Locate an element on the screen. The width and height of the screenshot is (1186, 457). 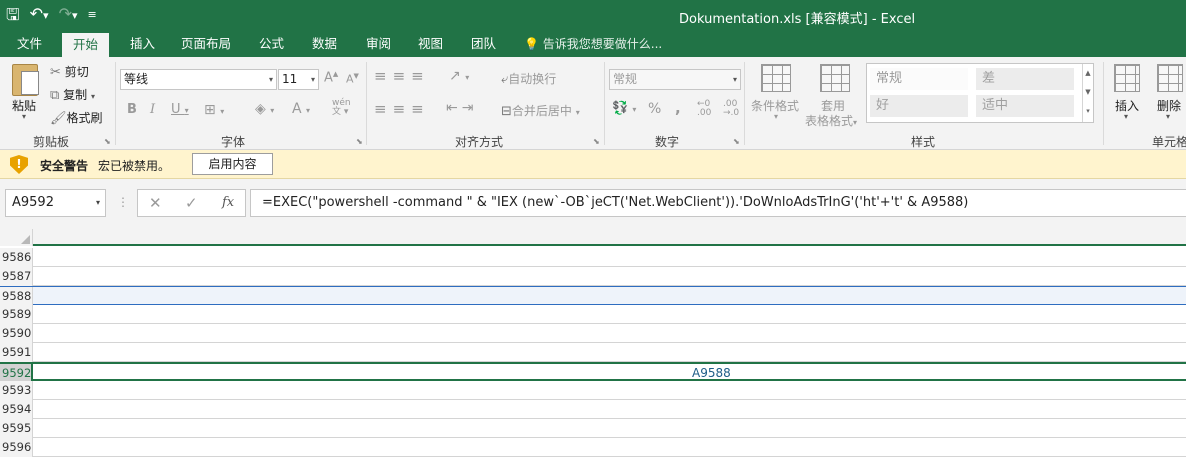
fill-color-button: ◈ ▾ is located at coordinates (264, 109).